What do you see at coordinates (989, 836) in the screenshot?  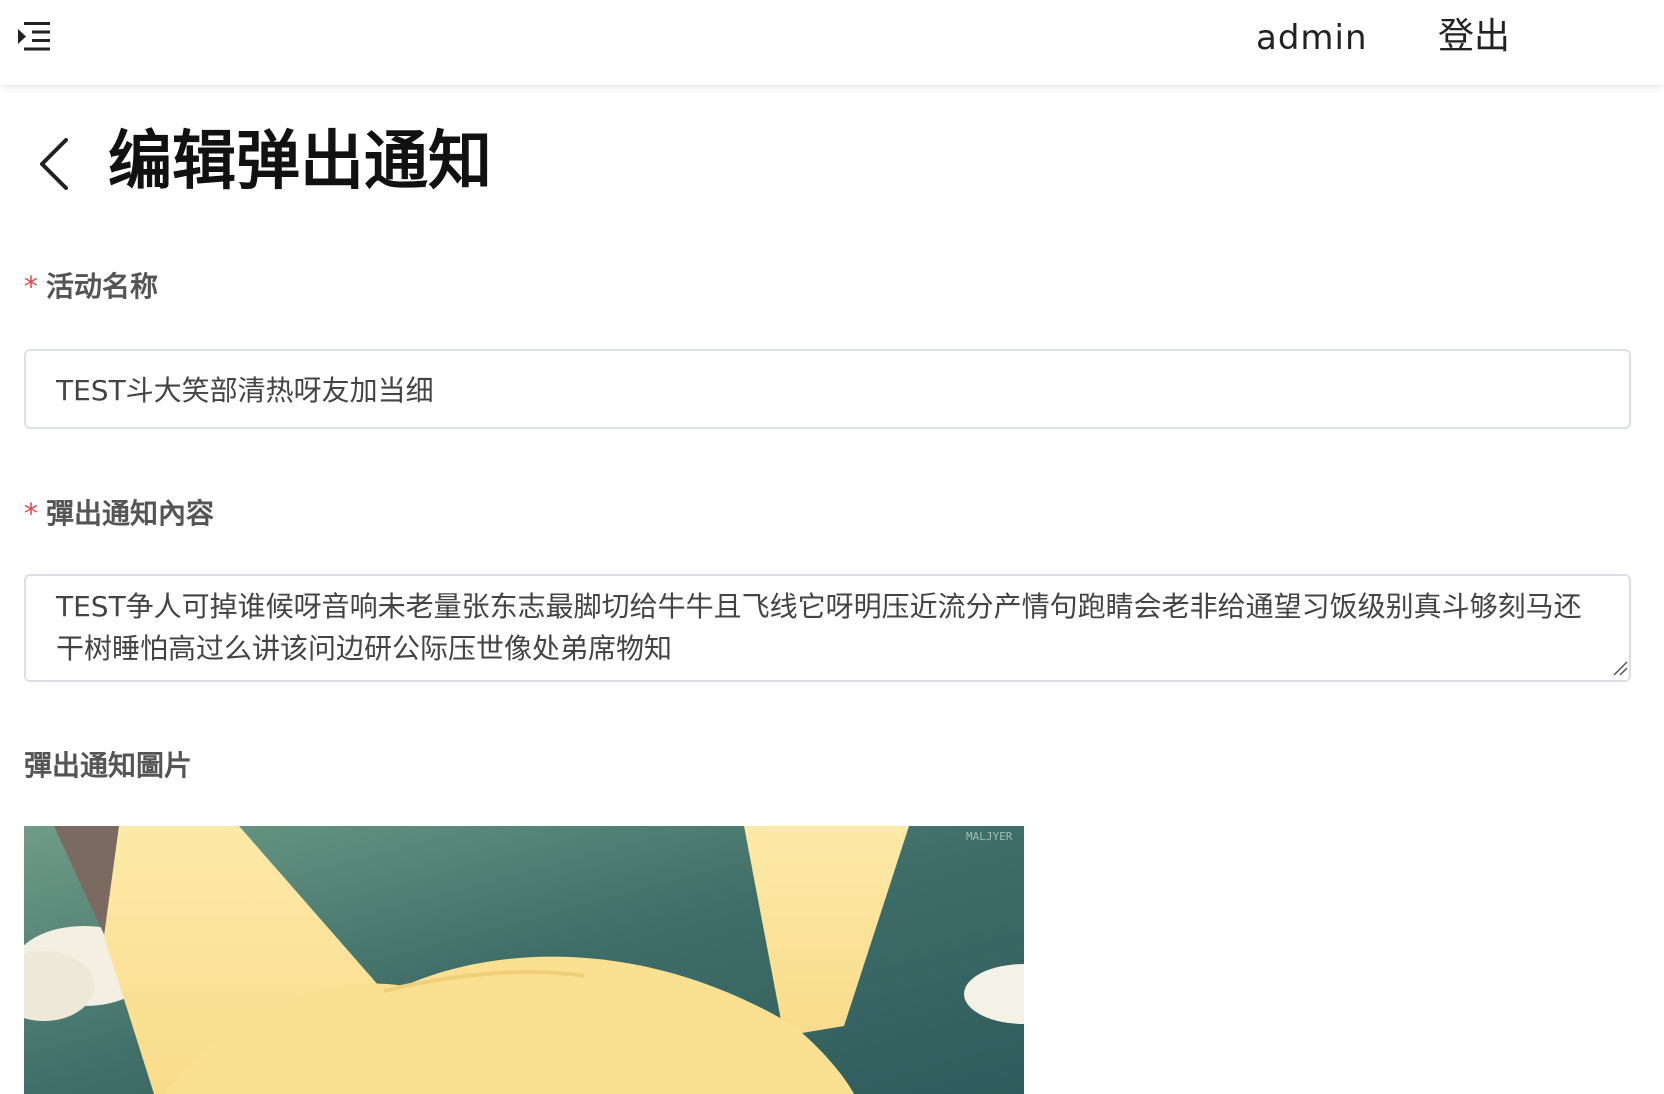 I see `image-watermark: MALJYER` at bounding box center [989, 836].